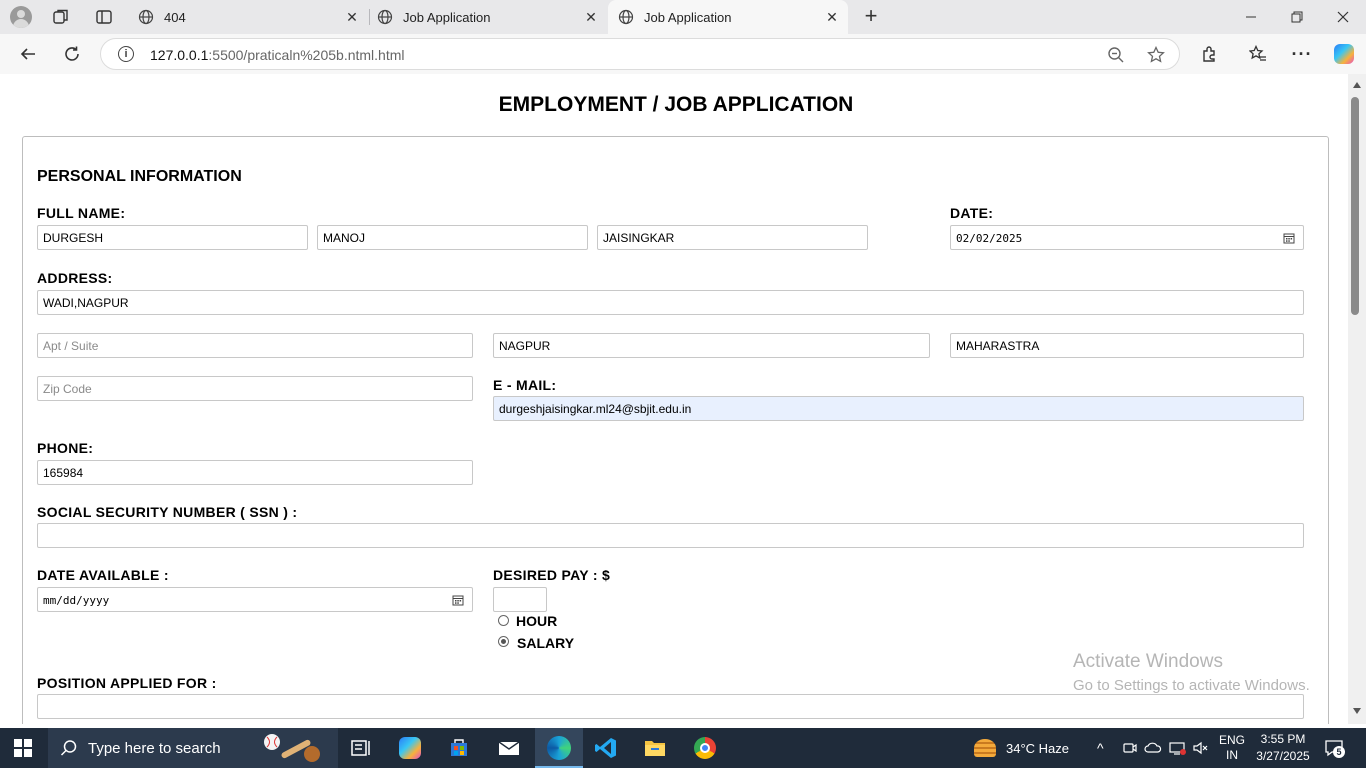  Describe the element at coordinates (655, 748) in the screenshot. I see `file-explorer-icon` at that location.